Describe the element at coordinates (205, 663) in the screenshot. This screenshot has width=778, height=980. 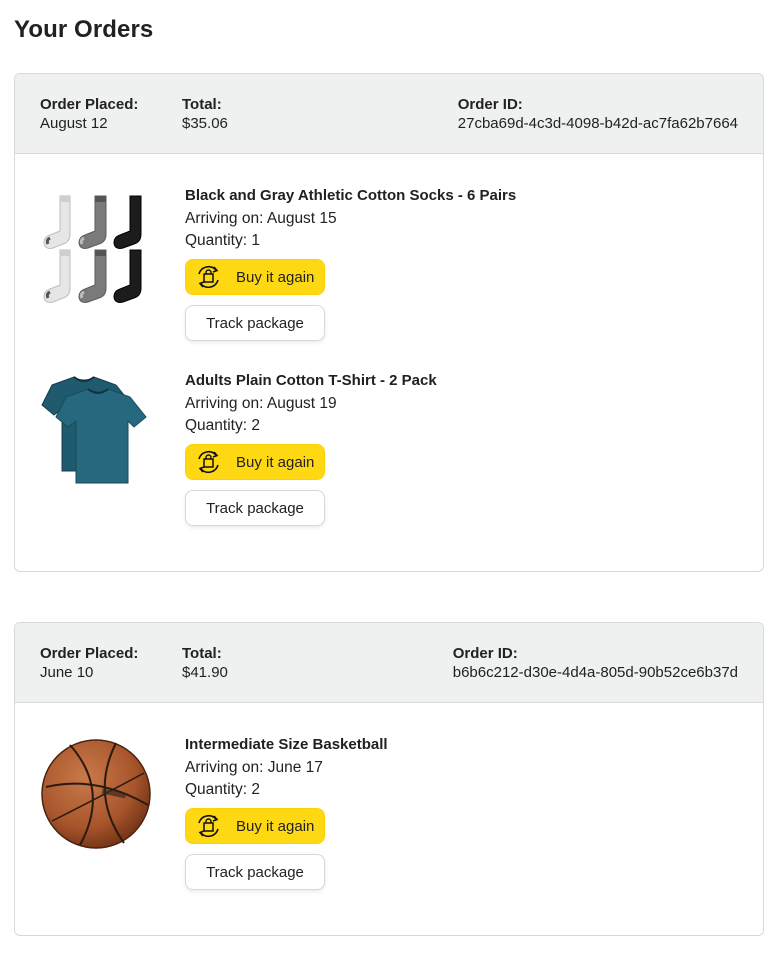
I see `order-total: Total: $41.90` at that location.